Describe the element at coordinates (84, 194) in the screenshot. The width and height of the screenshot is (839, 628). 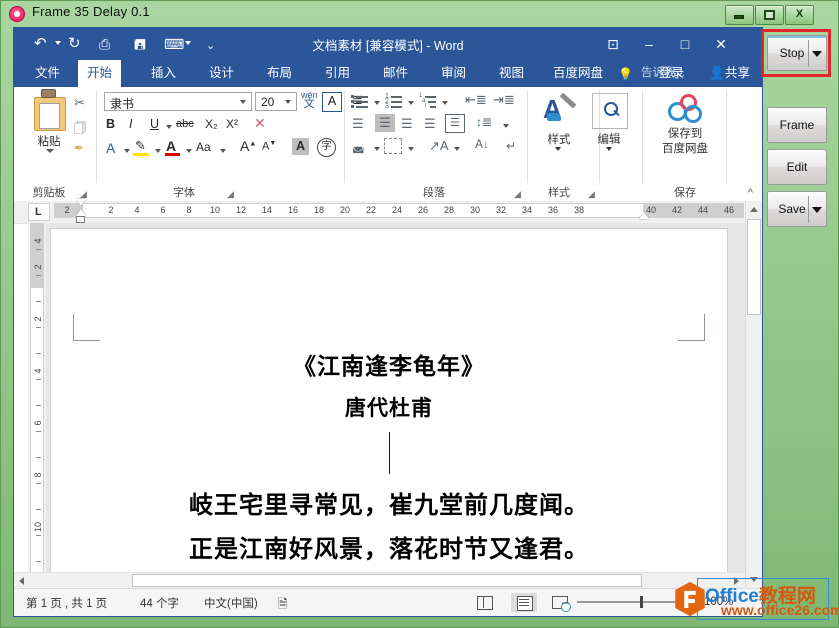
I see `clipboard-dialog-launcher: ◢` at that location.